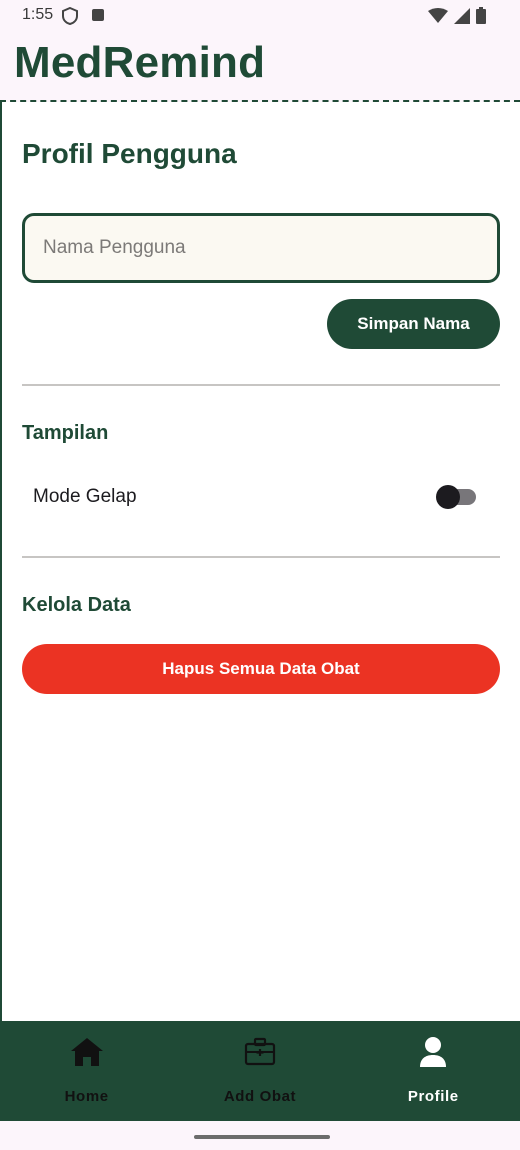  Describe the element at coordinates (1, 562) in the screenshot. I see `left-edge-line` at that location.